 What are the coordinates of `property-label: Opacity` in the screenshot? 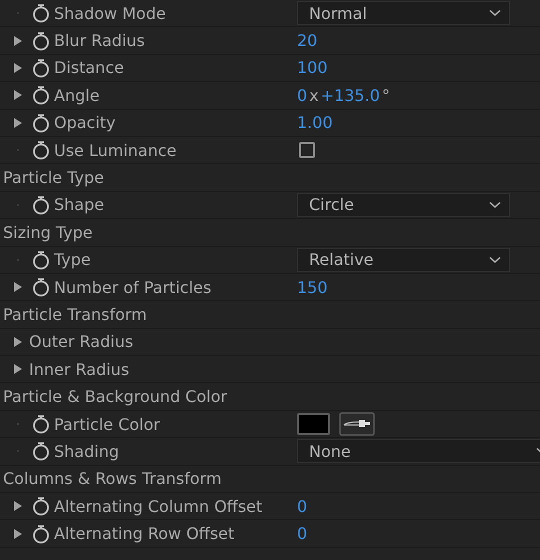 It's located at (85, 122).